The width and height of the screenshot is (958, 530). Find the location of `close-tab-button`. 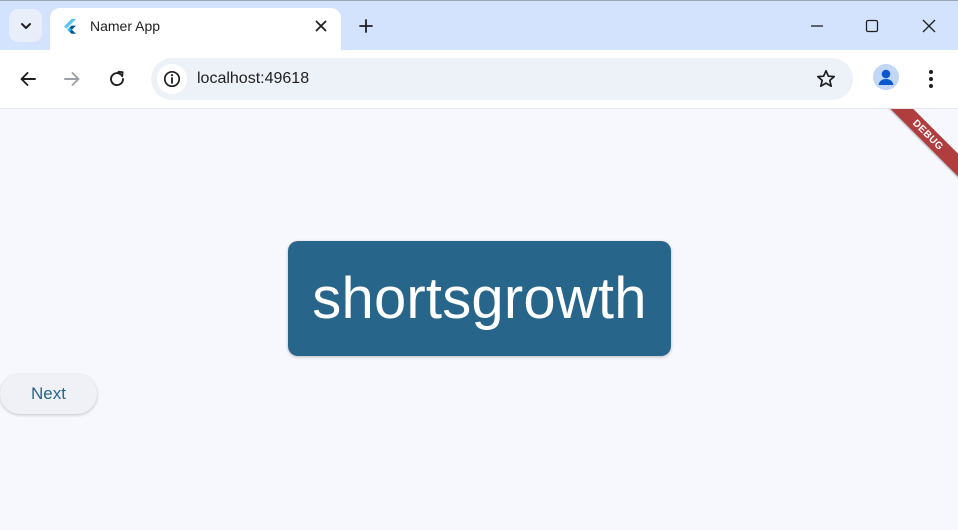

close-tab-button is located at coordinates (321, 26).